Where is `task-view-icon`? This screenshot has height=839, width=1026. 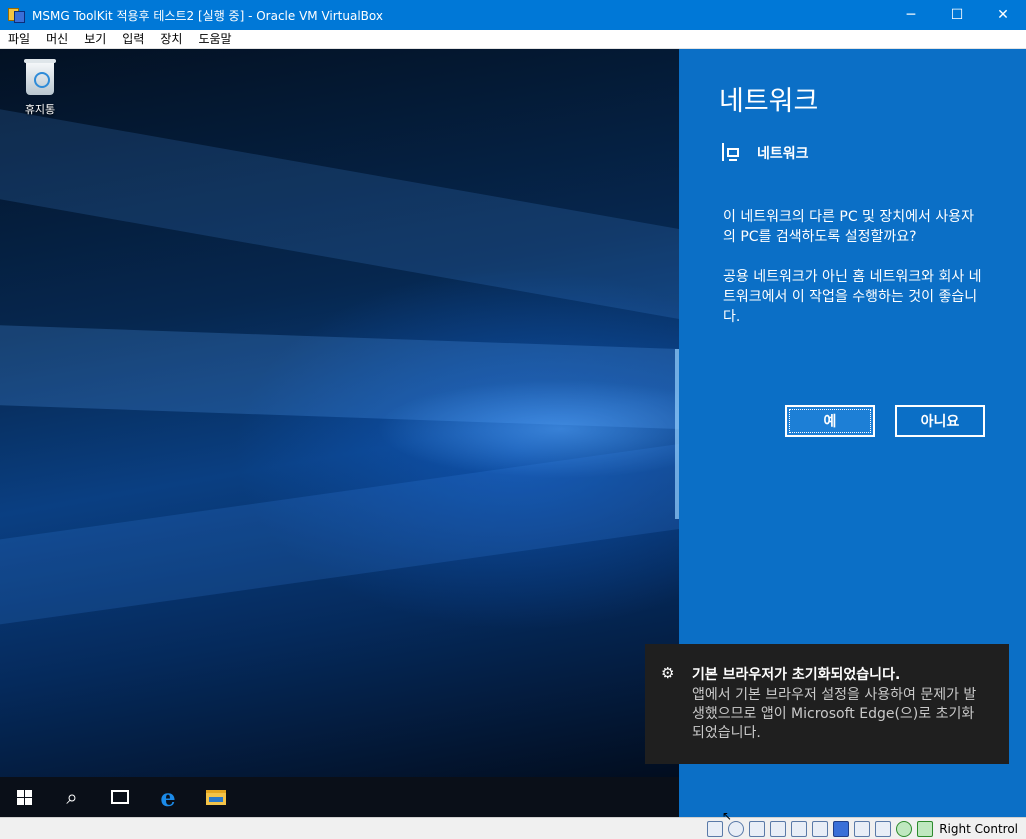 task-view-icon is located at coordinates (120, 797).